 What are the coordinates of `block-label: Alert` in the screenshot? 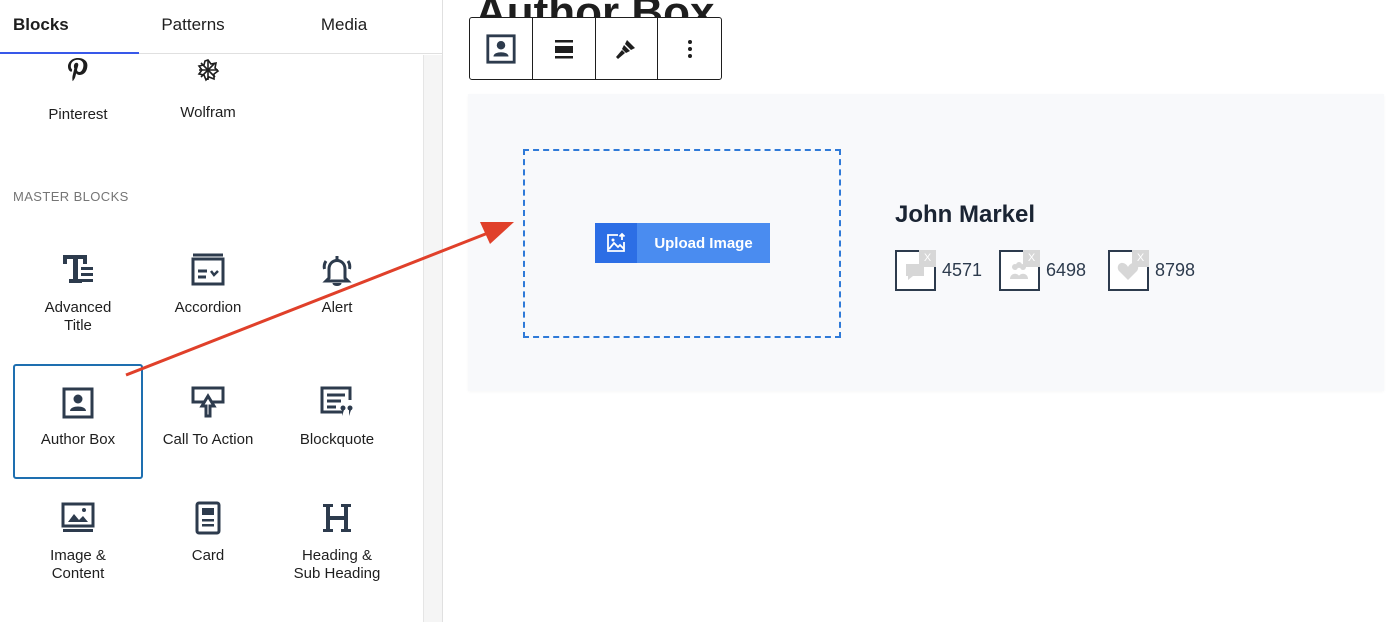 It's located at (337, 307).